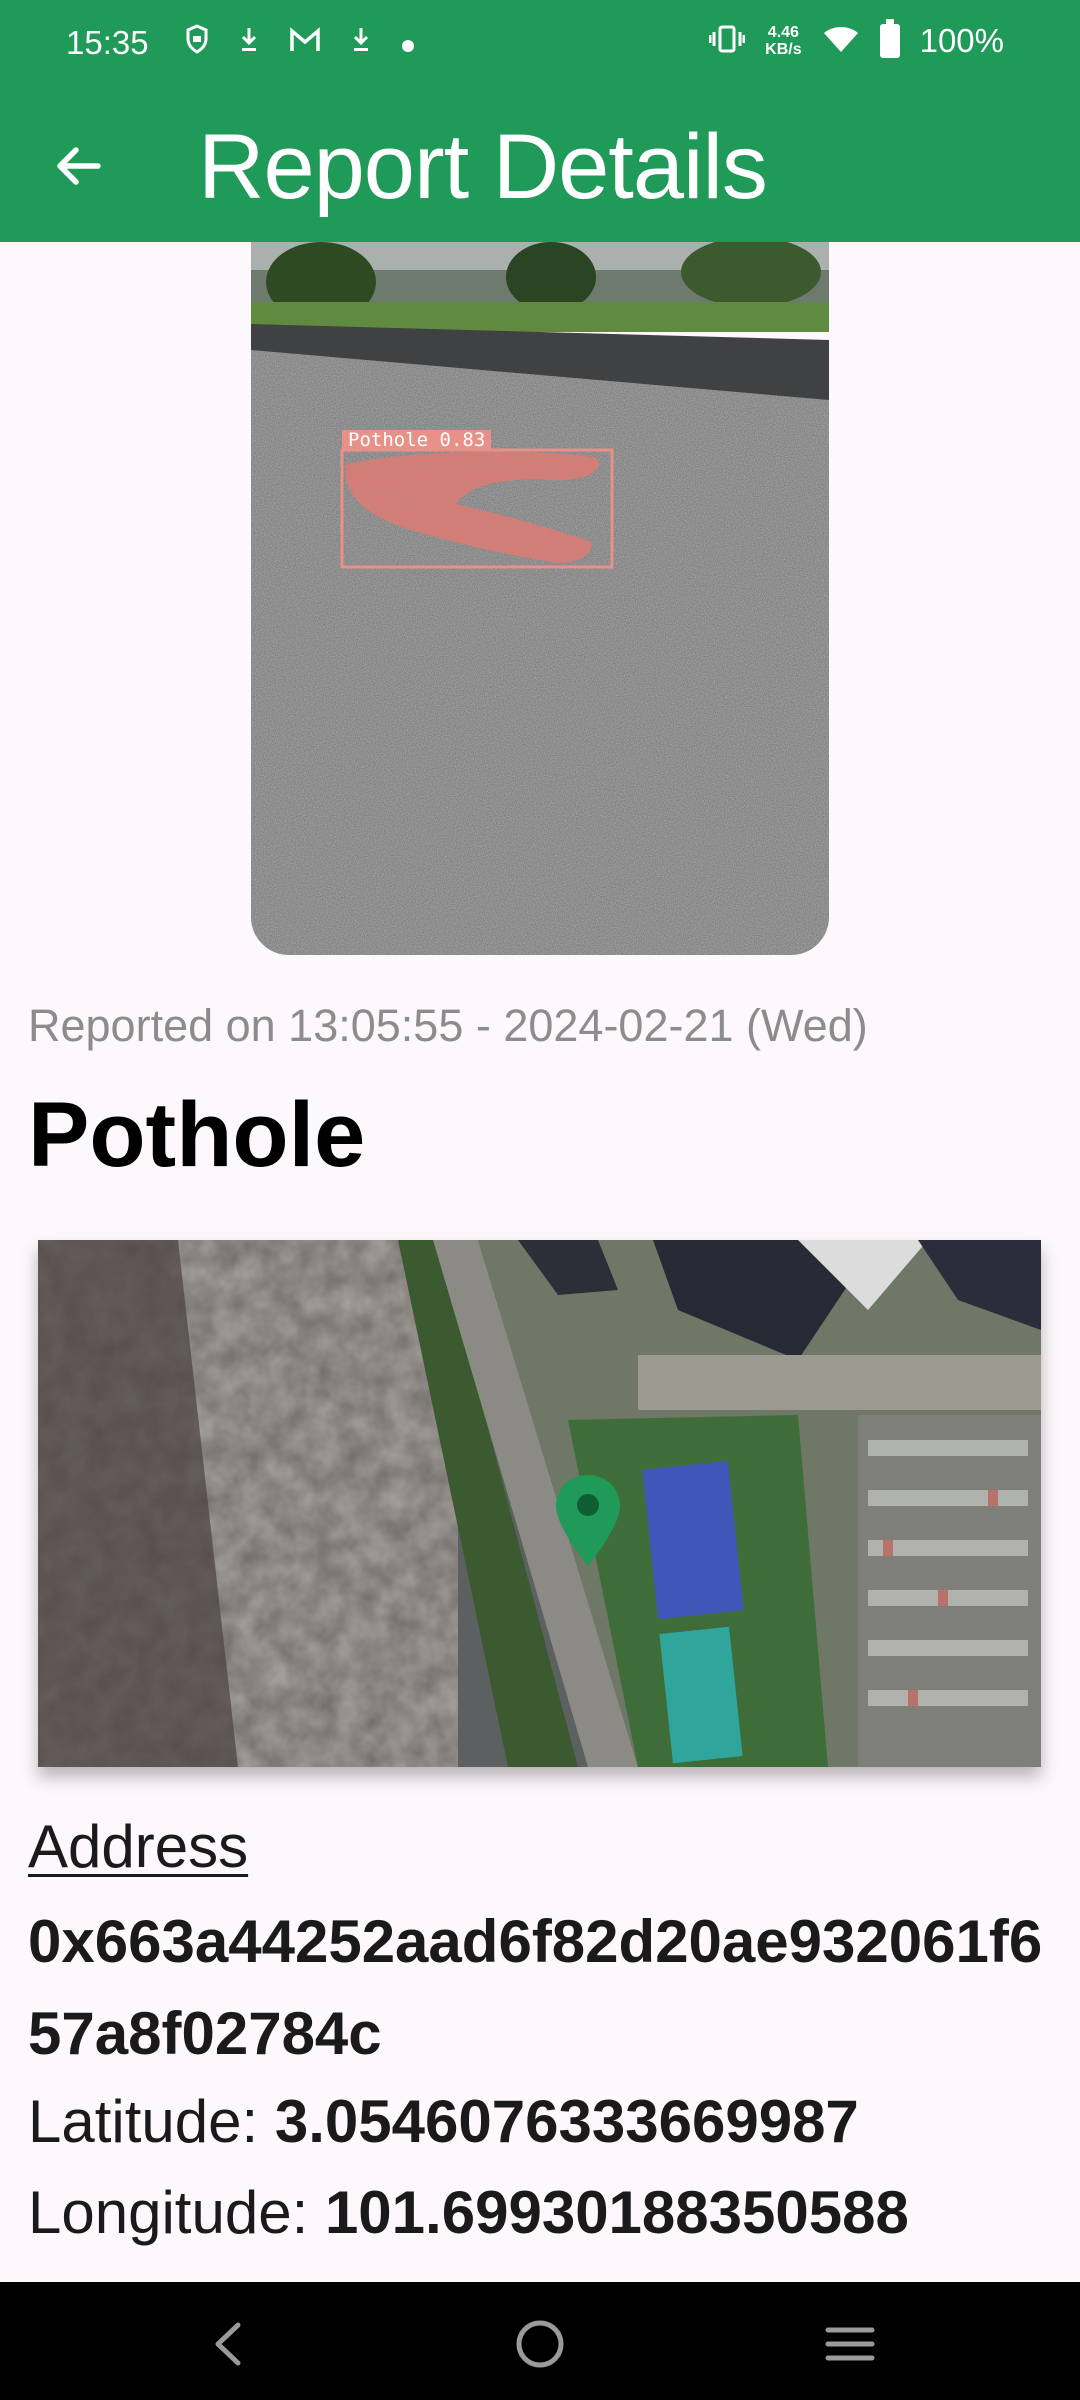 Image resolution: width=1080 pixels, height=2400 pixels. Describe the element at coordinates (417, 440) in the screenshot. I see `detection-label: Pothole 0.83` at that location.